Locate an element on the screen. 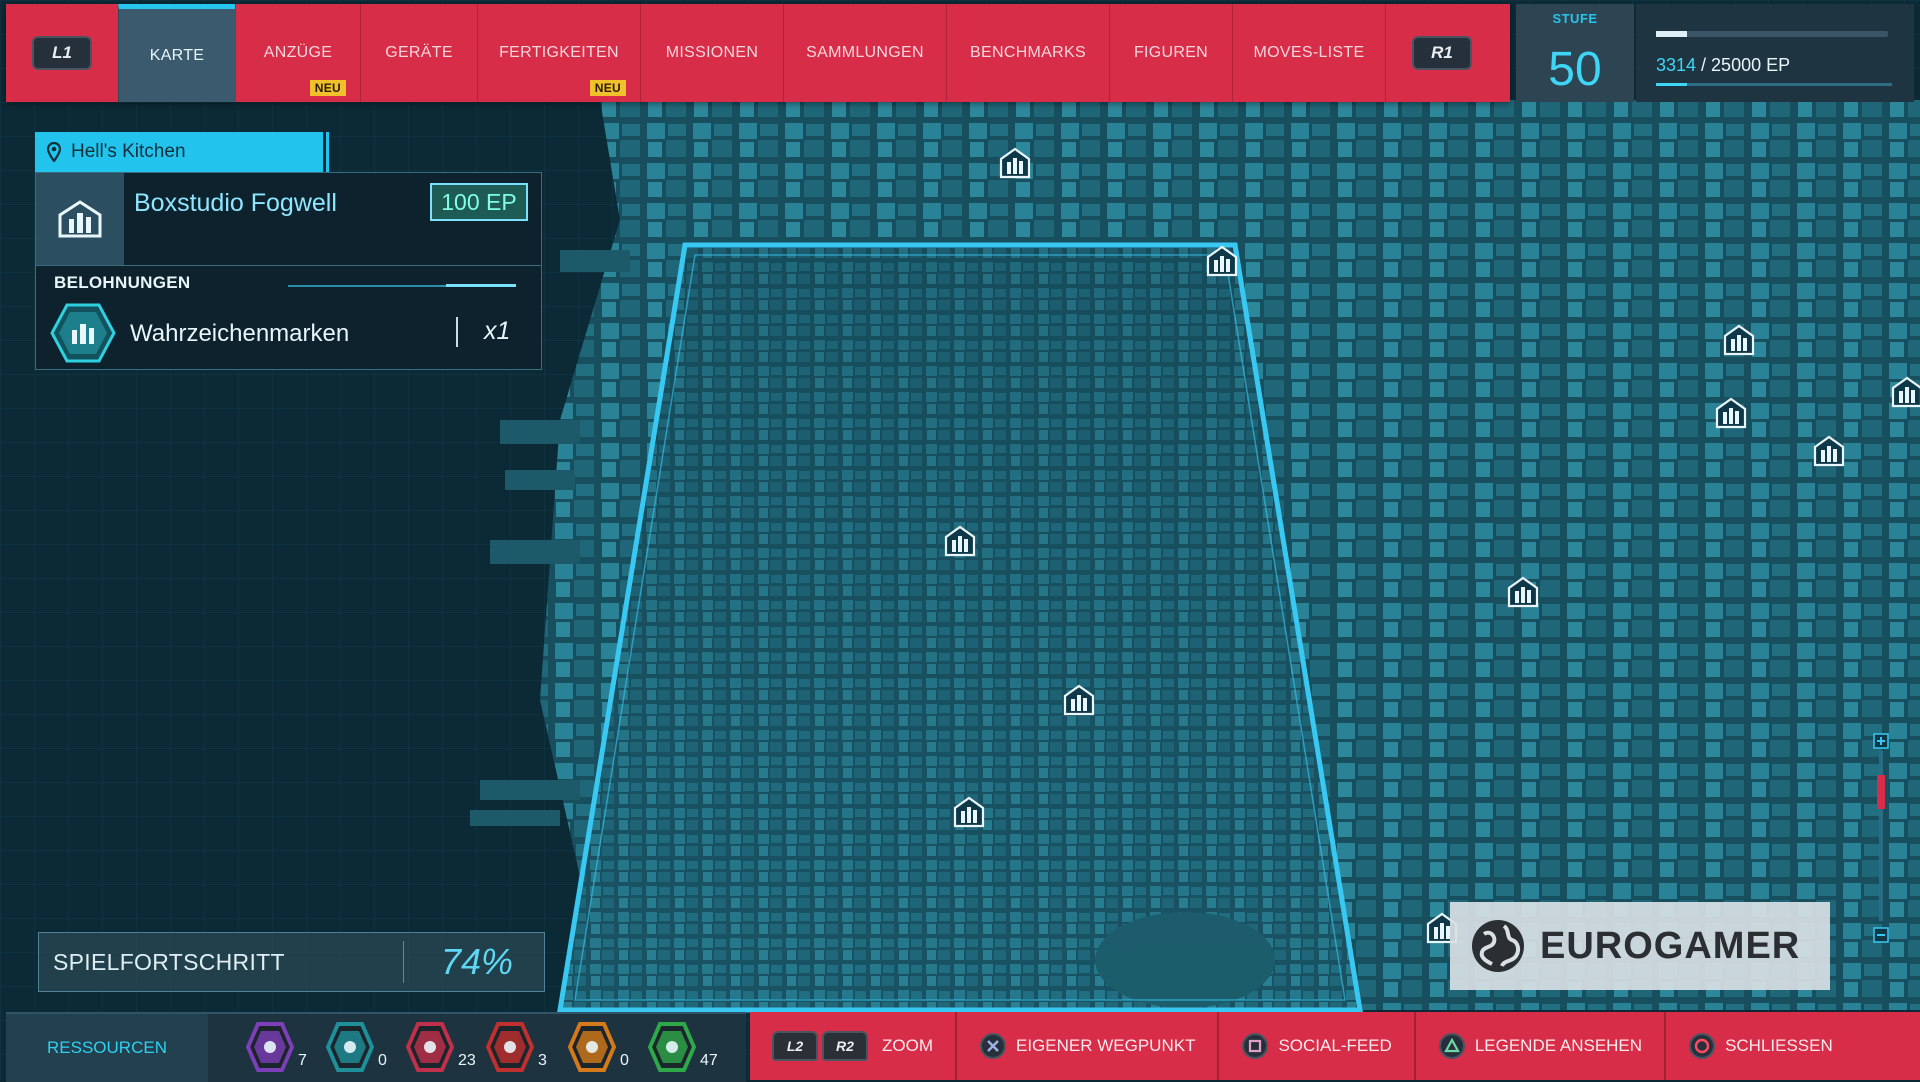 This screenshot has width=1920, height=1082. progress-label: SPIELFORTSCHRITT is located at coordinates (169, 962).